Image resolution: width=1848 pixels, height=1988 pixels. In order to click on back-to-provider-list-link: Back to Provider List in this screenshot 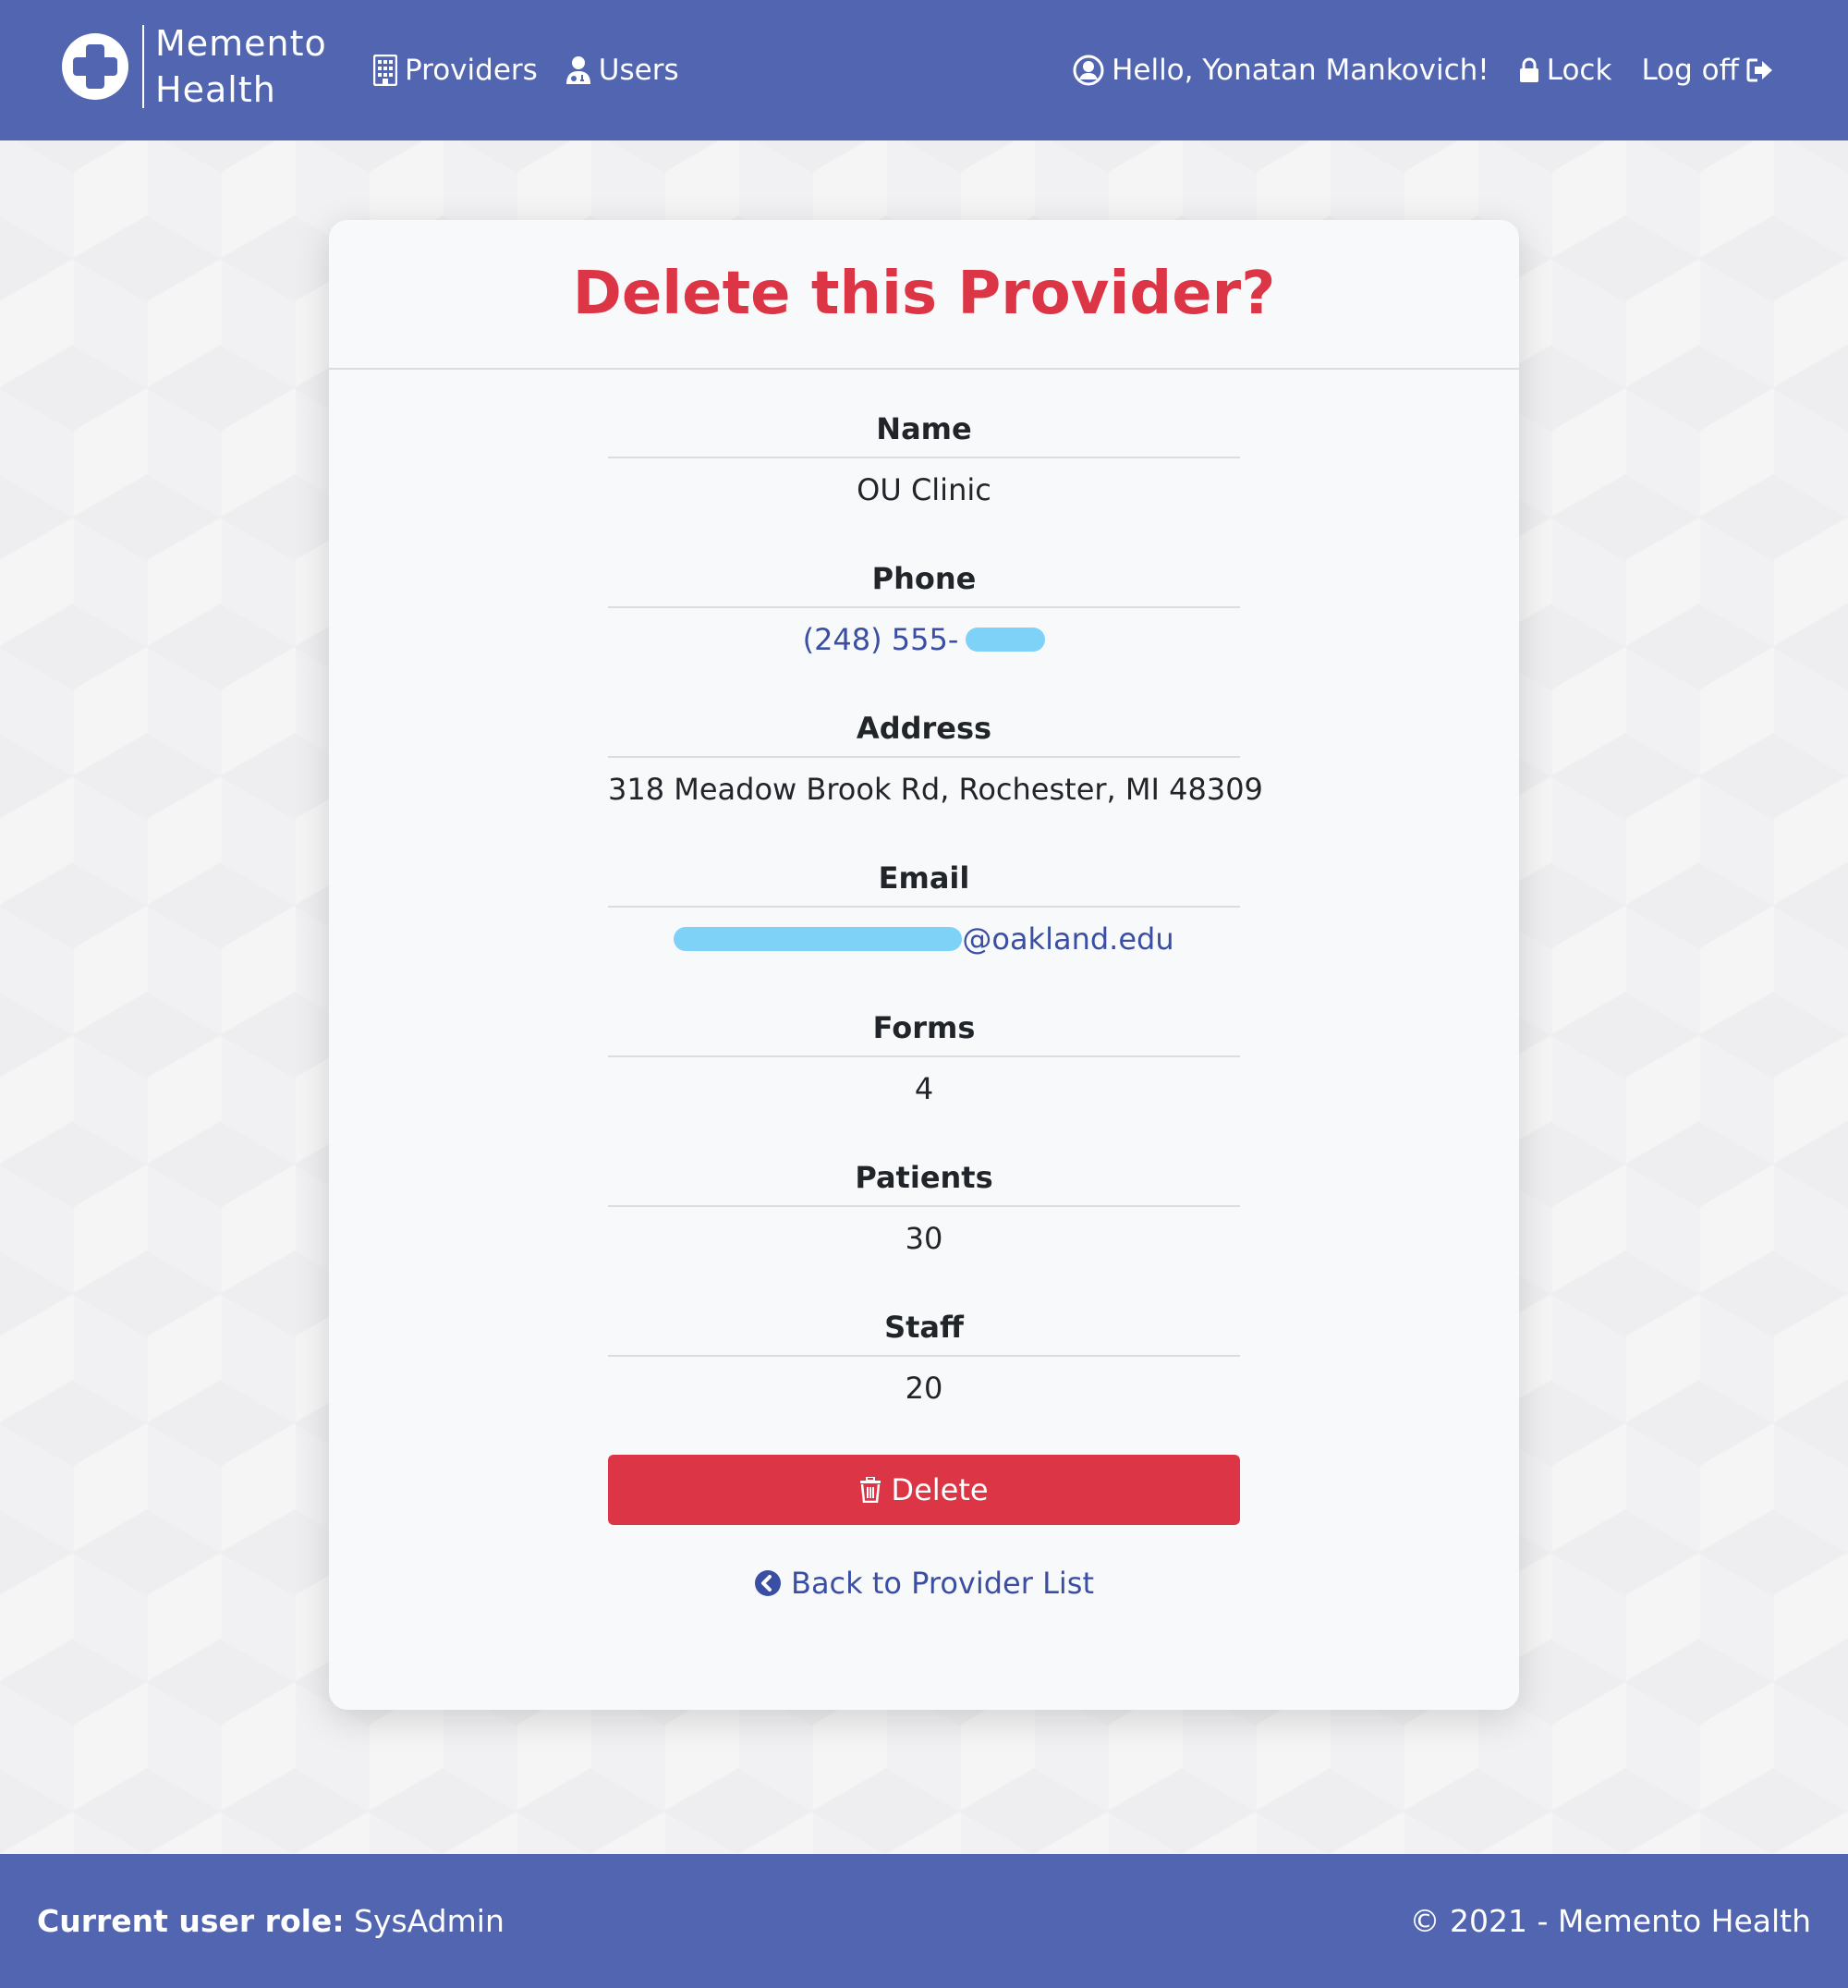, I will do `click(924, 1583)`.